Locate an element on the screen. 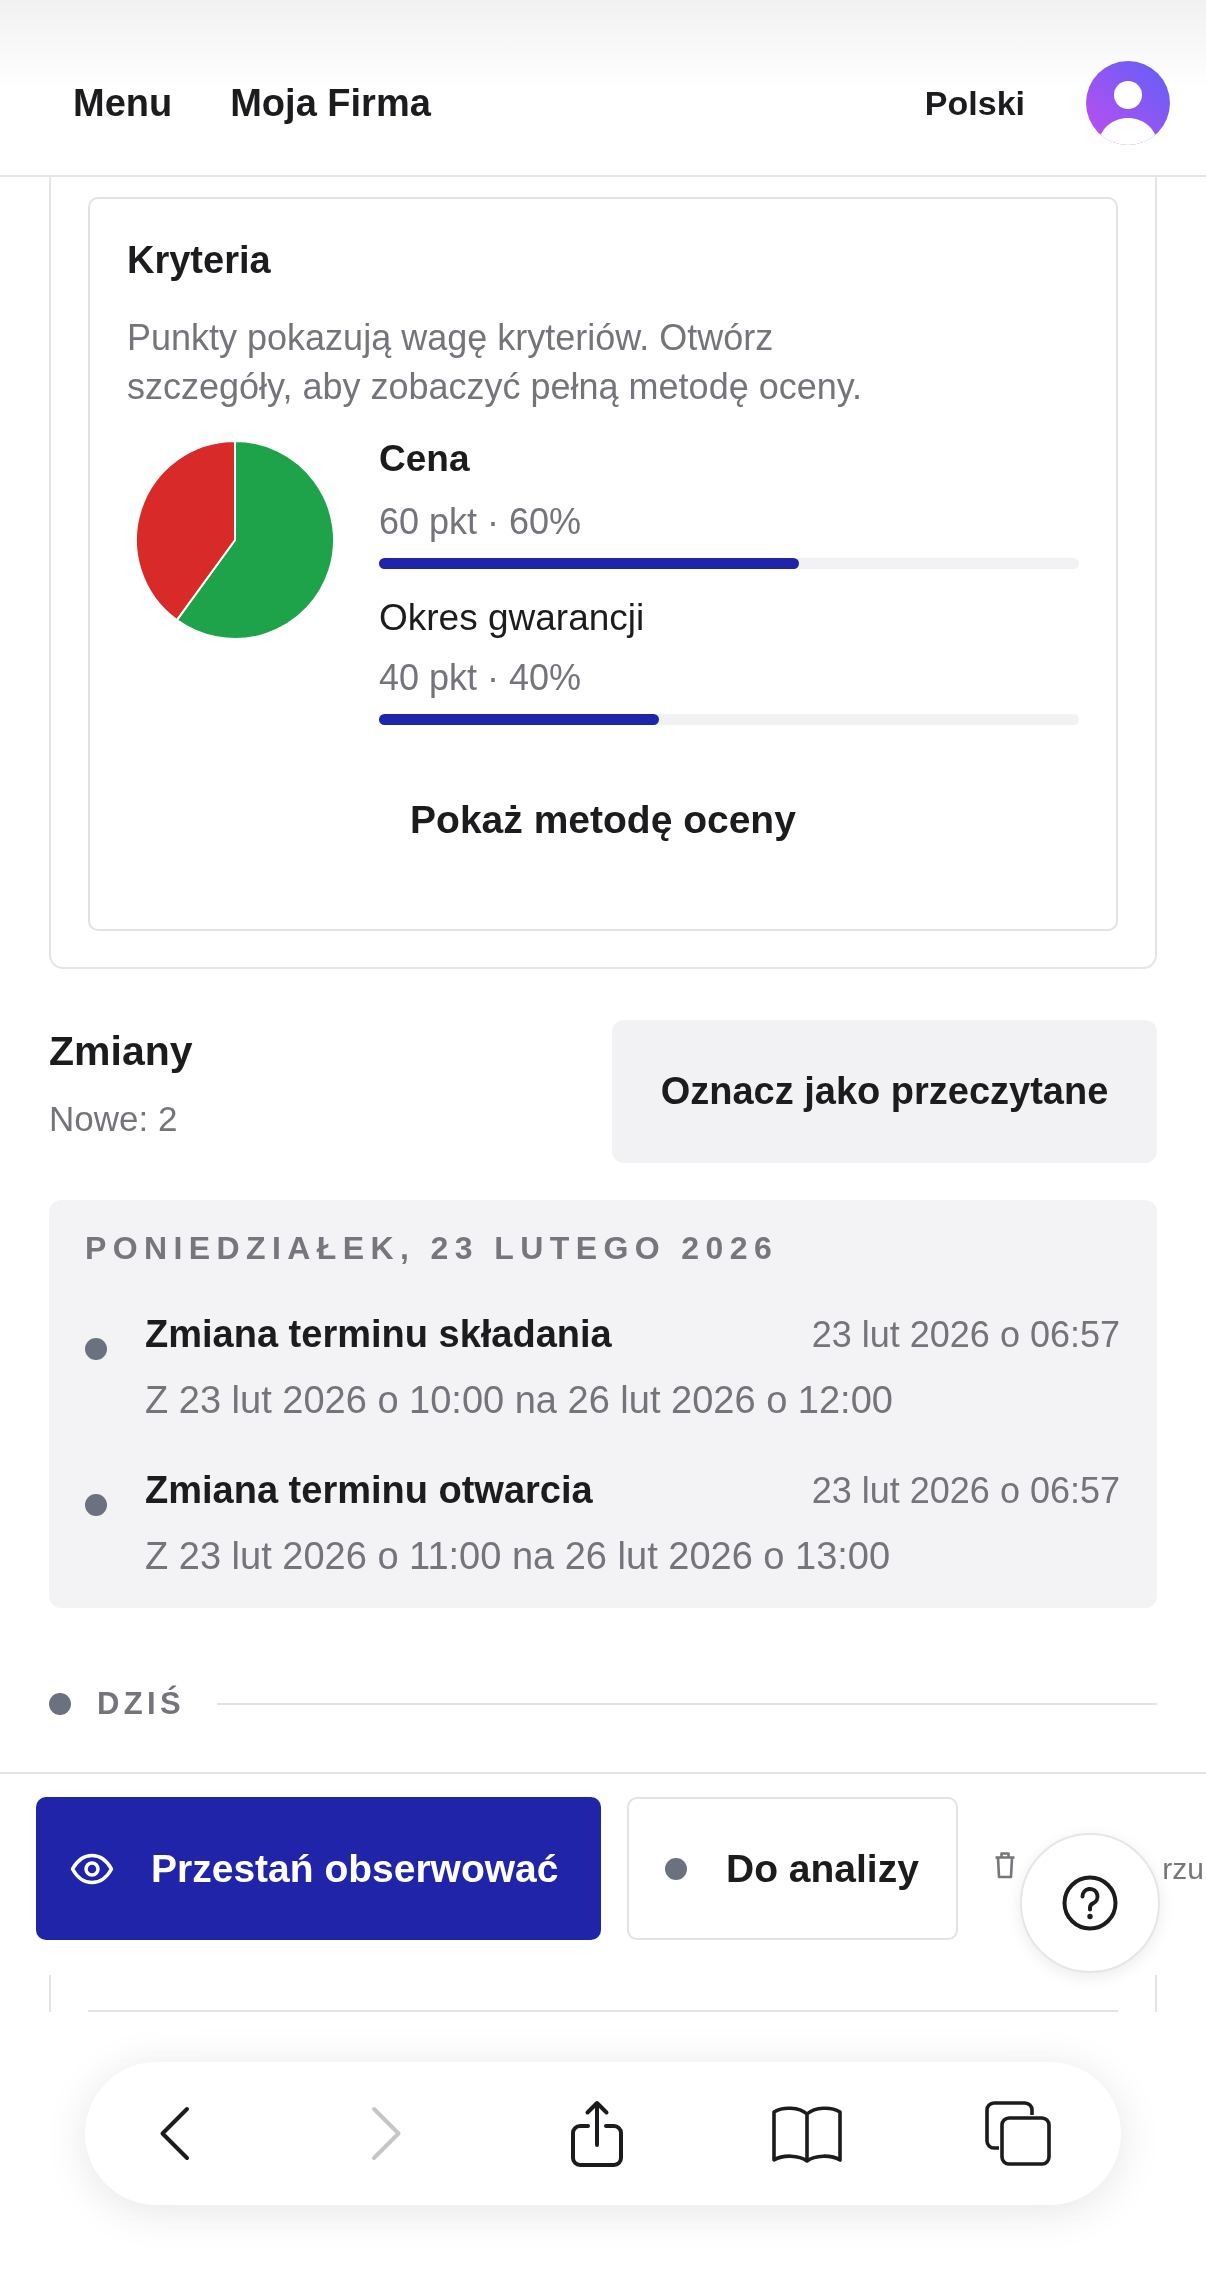  back-button is located at coordinates (175, 2133).